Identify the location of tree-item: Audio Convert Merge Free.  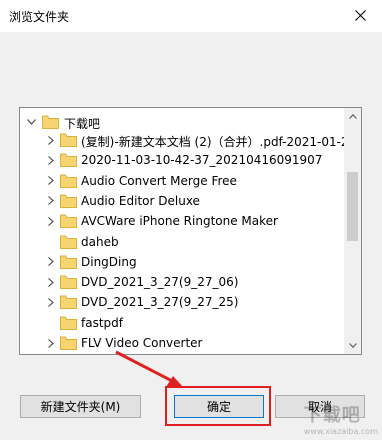
(183, 181).